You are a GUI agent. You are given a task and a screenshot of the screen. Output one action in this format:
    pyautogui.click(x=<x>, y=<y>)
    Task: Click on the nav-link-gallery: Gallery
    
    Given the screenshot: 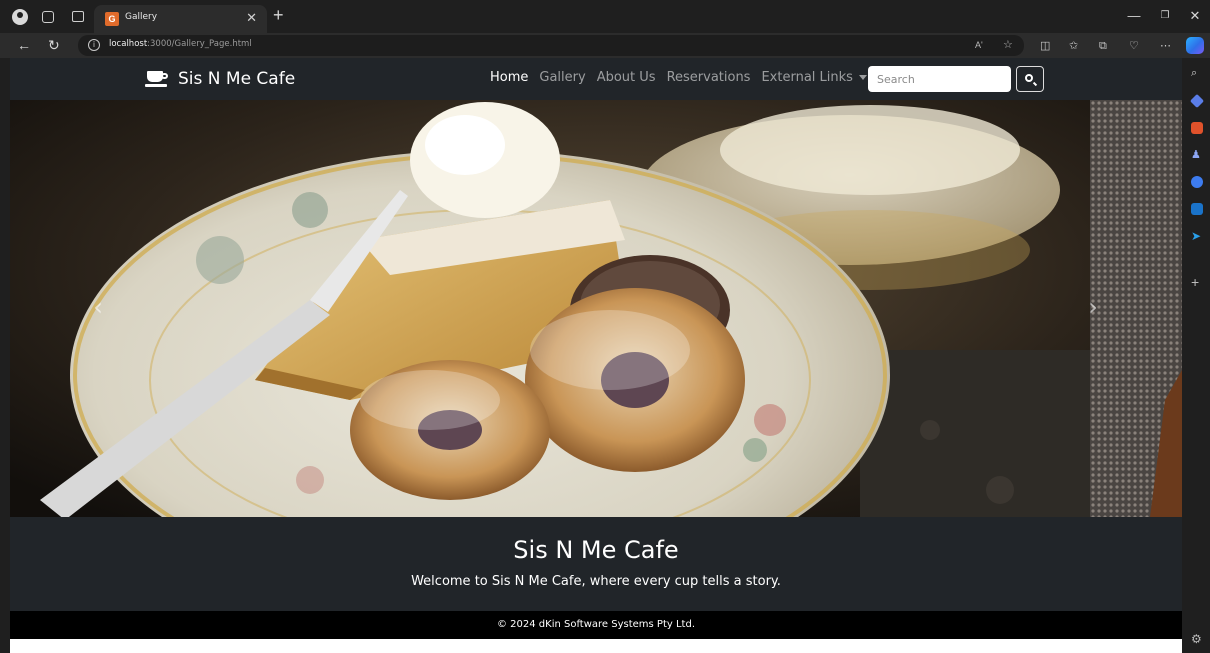 What is the action you would take?
    pyautogui.click(x=562, y=77)
    